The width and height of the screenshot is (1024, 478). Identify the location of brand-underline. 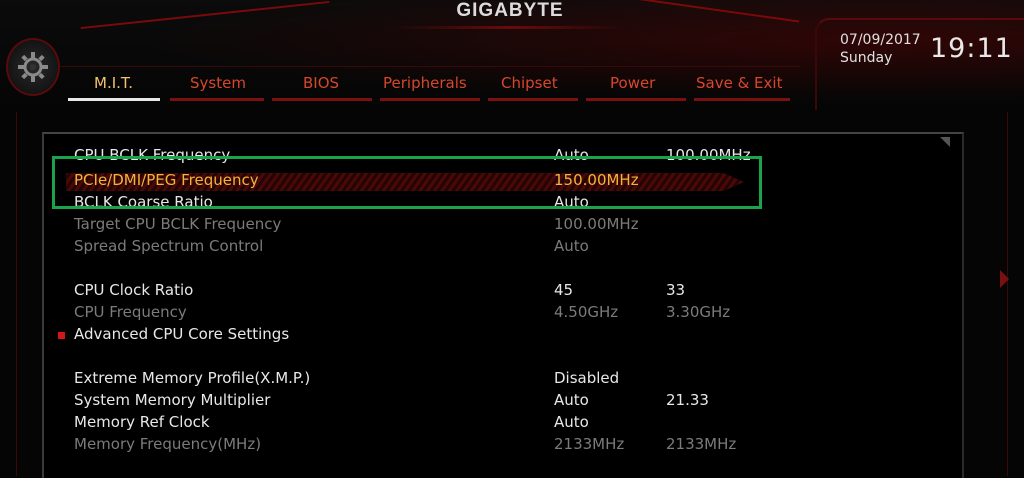
(510, 27).